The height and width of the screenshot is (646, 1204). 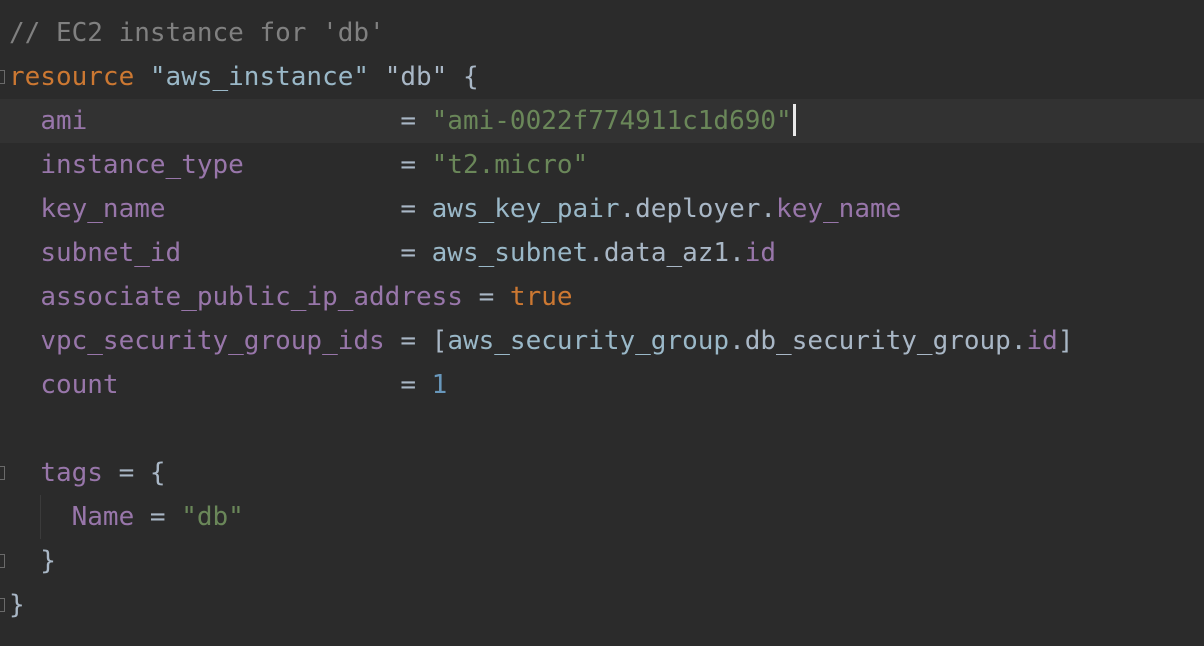 I want to click on code-line: instance_type = "t2.micro", so click(x=602, y=165).